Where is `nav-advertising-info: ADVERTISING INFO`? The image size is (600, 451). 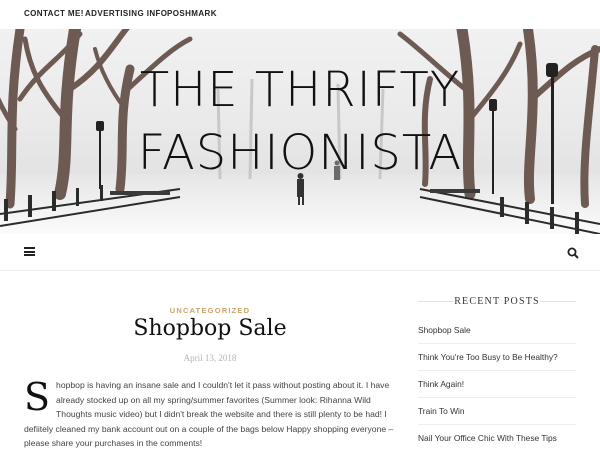 nav-advertising-info: ADVERTISING INFO is located at coordinates (126, 13).